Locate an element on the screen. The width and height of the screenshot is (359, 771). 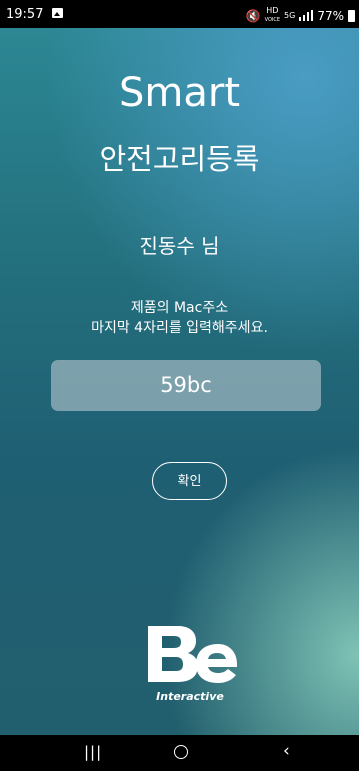
instruction-line-1: 제품의 Mac주소 is located at coordinates (179, 308).